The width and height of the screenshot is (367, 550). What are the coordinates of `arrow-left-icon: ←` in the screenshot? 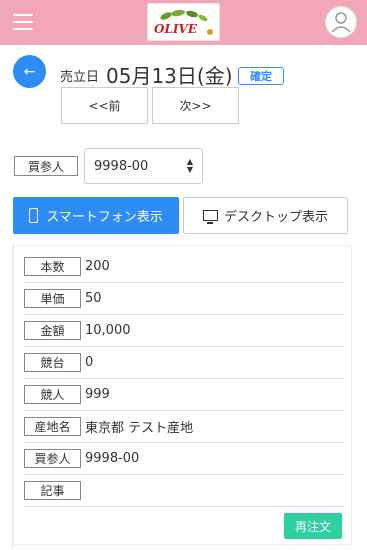 It's located at (29, 71).